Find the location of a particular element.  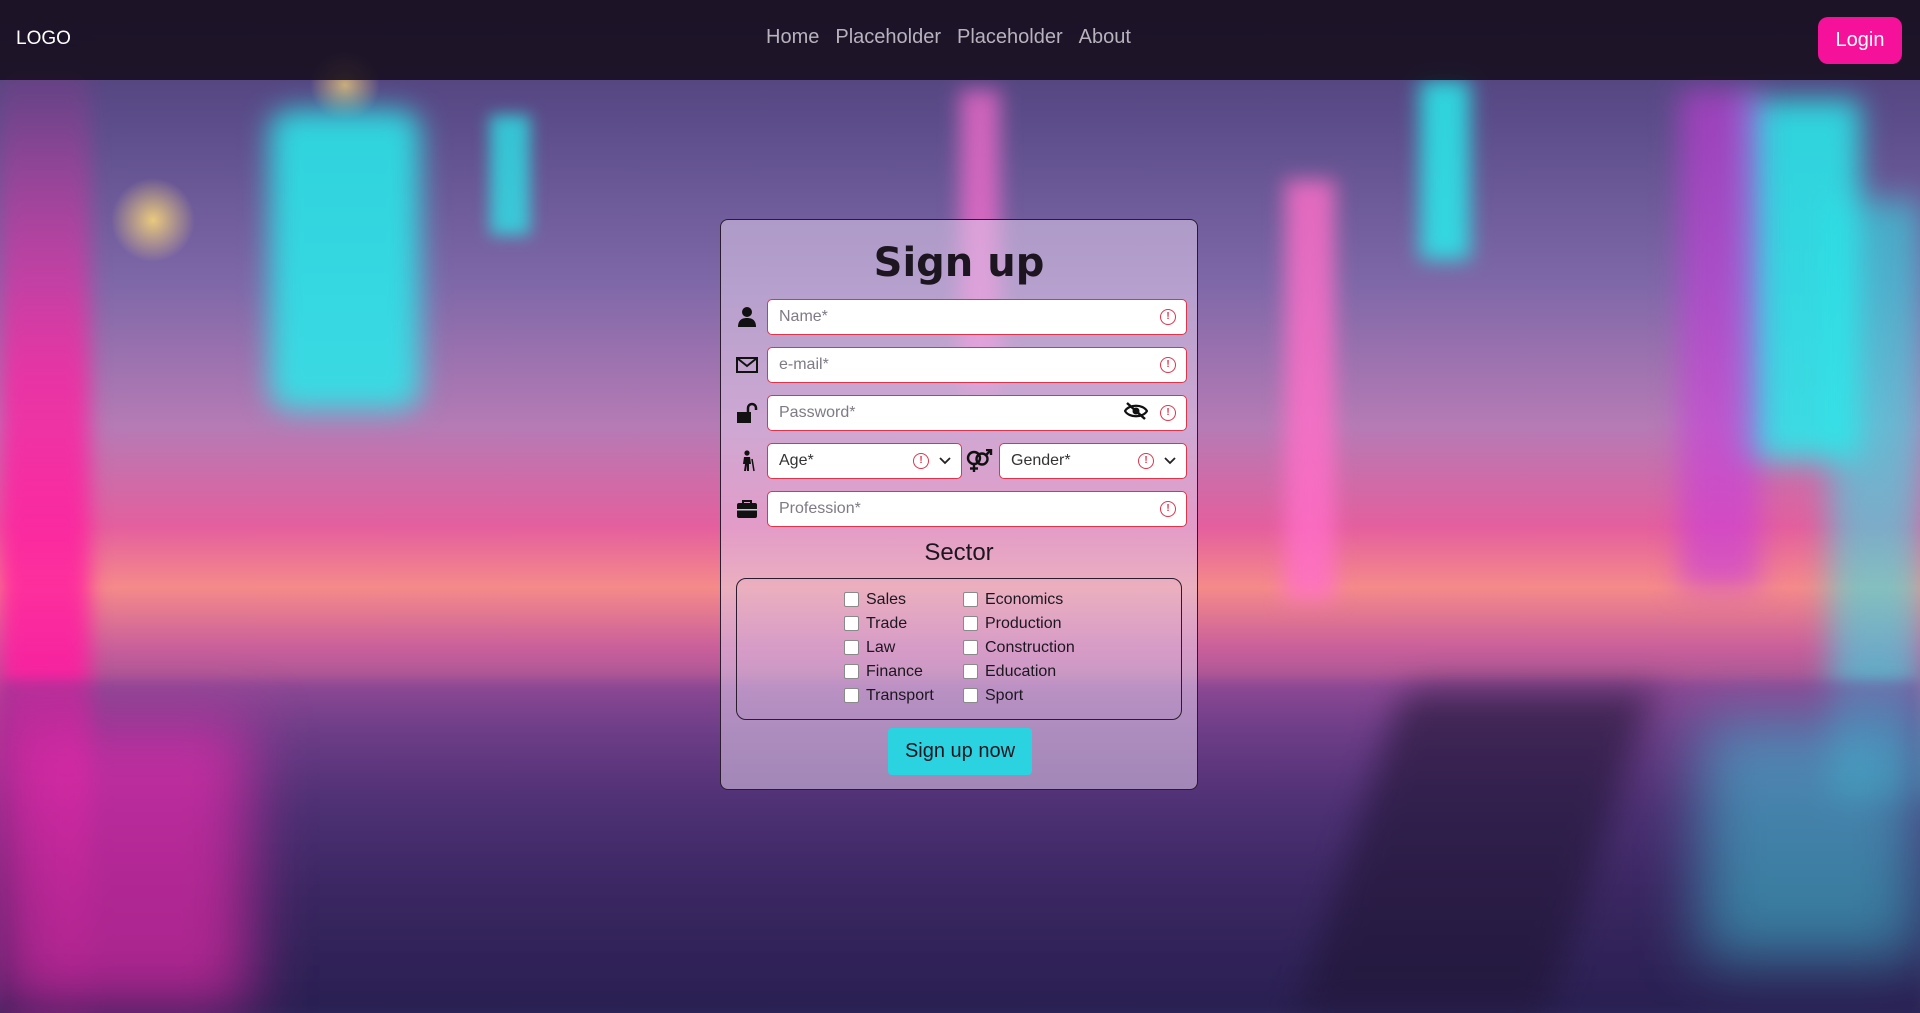

gender-icon is located at coordinates (979, 461).